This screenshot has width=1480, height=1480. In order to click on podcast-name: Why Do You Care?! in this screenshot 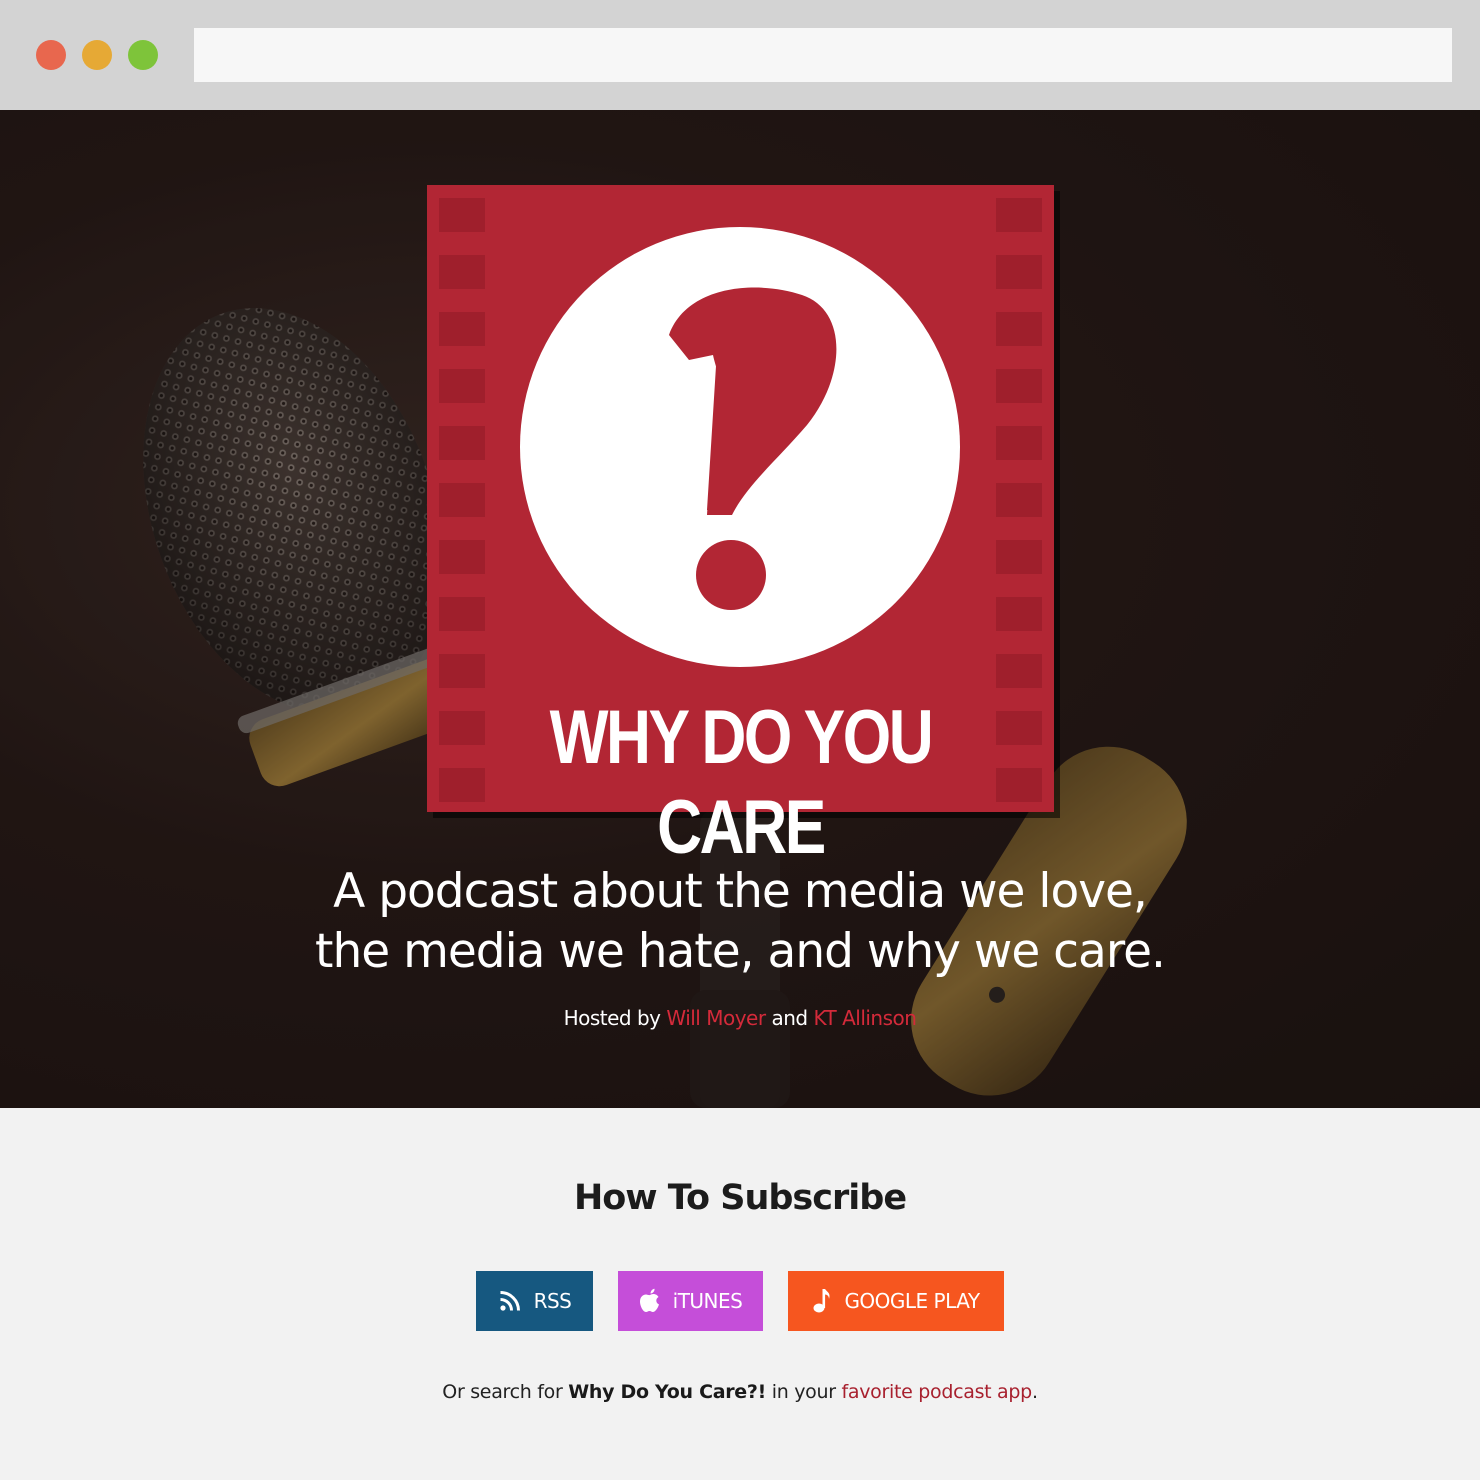, I will do `click(667, 1392)`.